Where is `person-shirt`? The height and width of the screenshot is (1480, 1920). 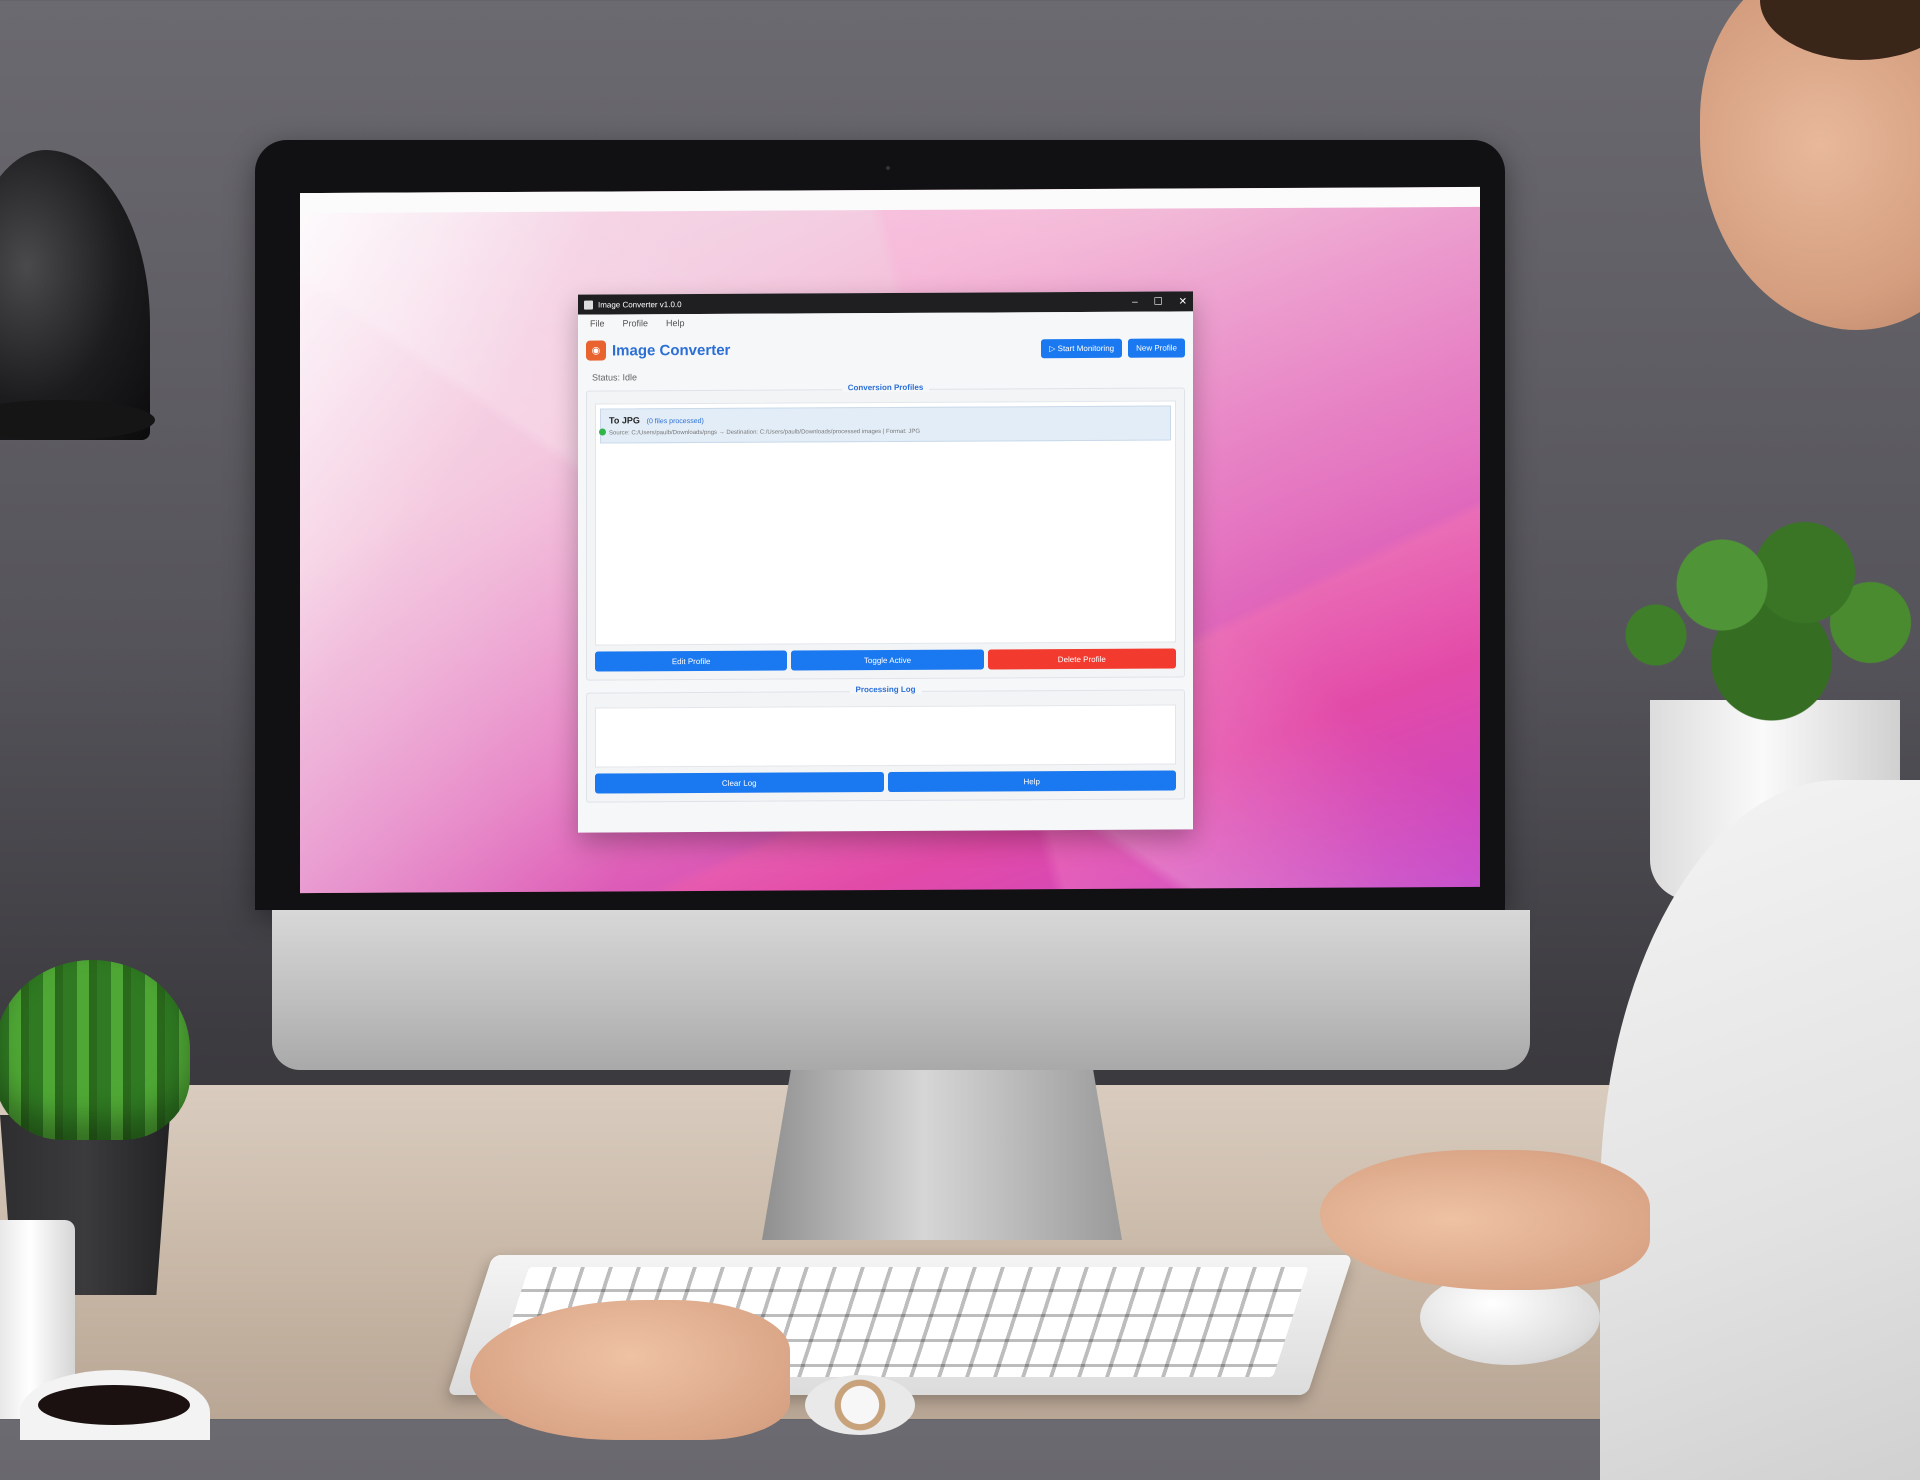 person-shirt is located at coordinates (1760, 1130).